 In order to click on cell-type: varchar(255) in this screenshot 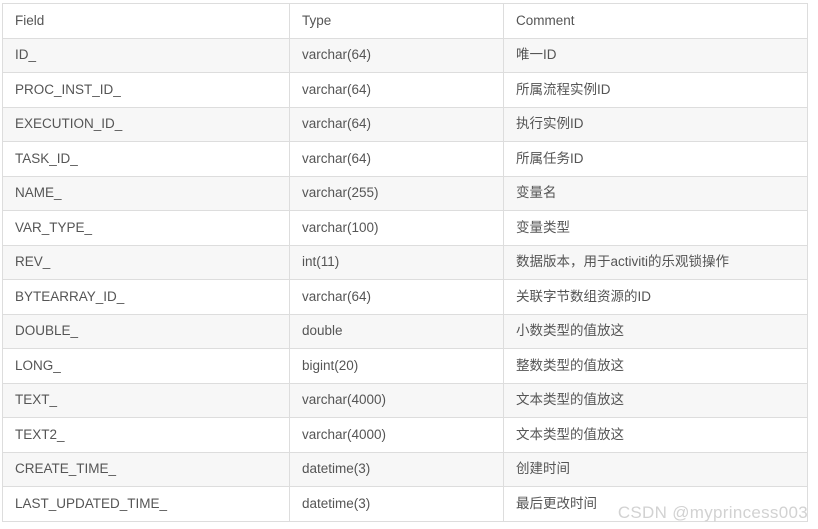, I will do `click(396, 193)`.